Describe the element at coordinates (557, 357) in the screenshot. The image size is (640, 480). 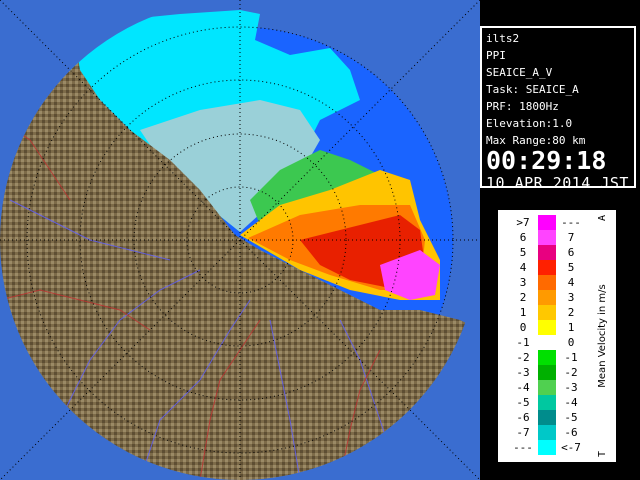
I see `legend-row: -2 -1` at that location.